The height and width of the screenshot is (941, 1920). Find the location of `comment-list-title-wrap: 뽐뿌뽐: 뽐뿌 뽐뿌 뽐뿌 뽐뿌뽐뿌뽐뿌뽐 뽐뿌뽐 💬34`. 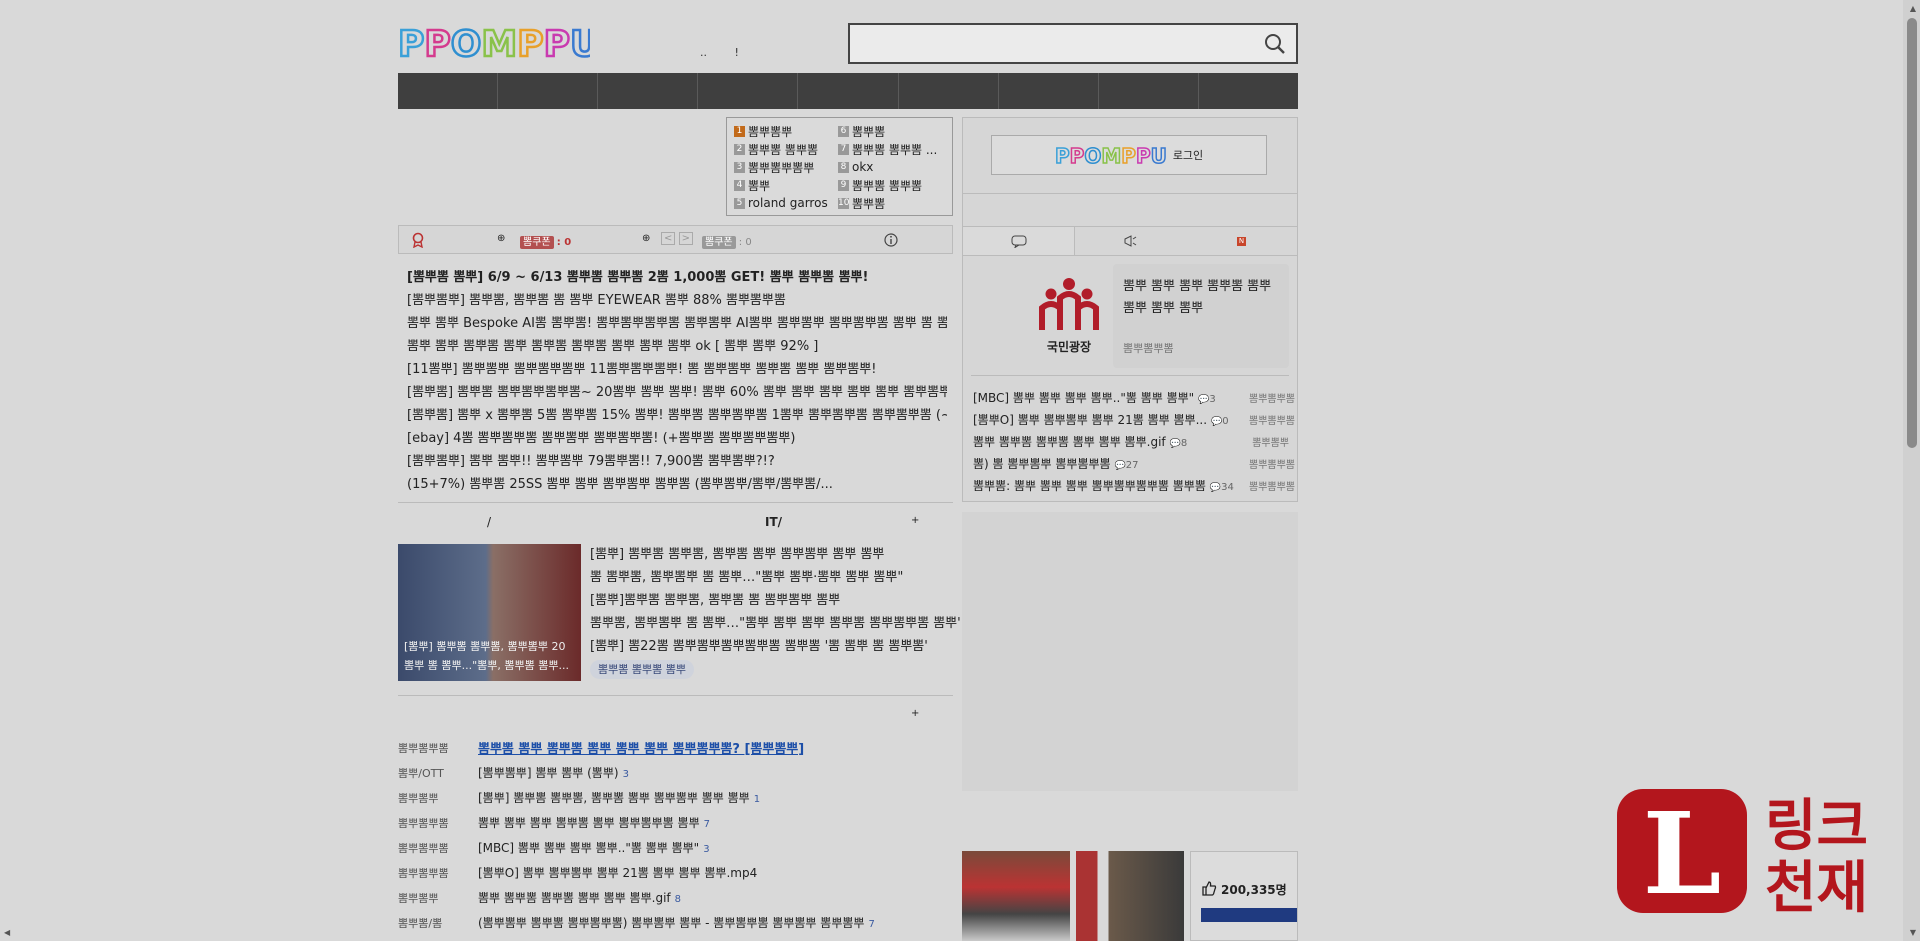

comment-list-title-wrap: 뽐뿌뽐: 뽐뿌 뽐뿌 뽐뿌 뽐뿌뽐뿌뽐뿌뽐 뽐뿌뽐 💬34 is located at coordinates (1111, 485).